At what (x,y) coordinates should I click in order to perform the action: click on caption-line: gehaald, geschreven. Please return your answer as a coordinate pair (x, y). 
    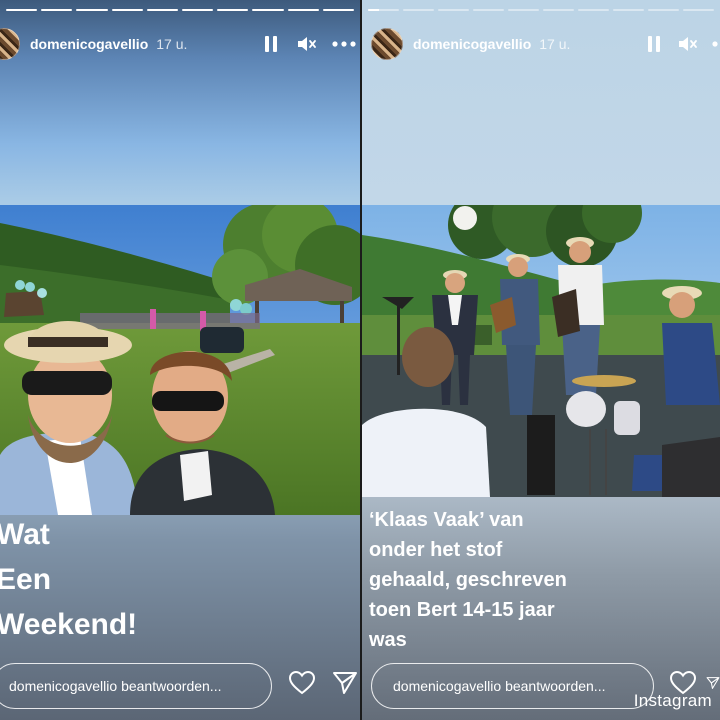
    Looking at the image, I should click on (468, 580).